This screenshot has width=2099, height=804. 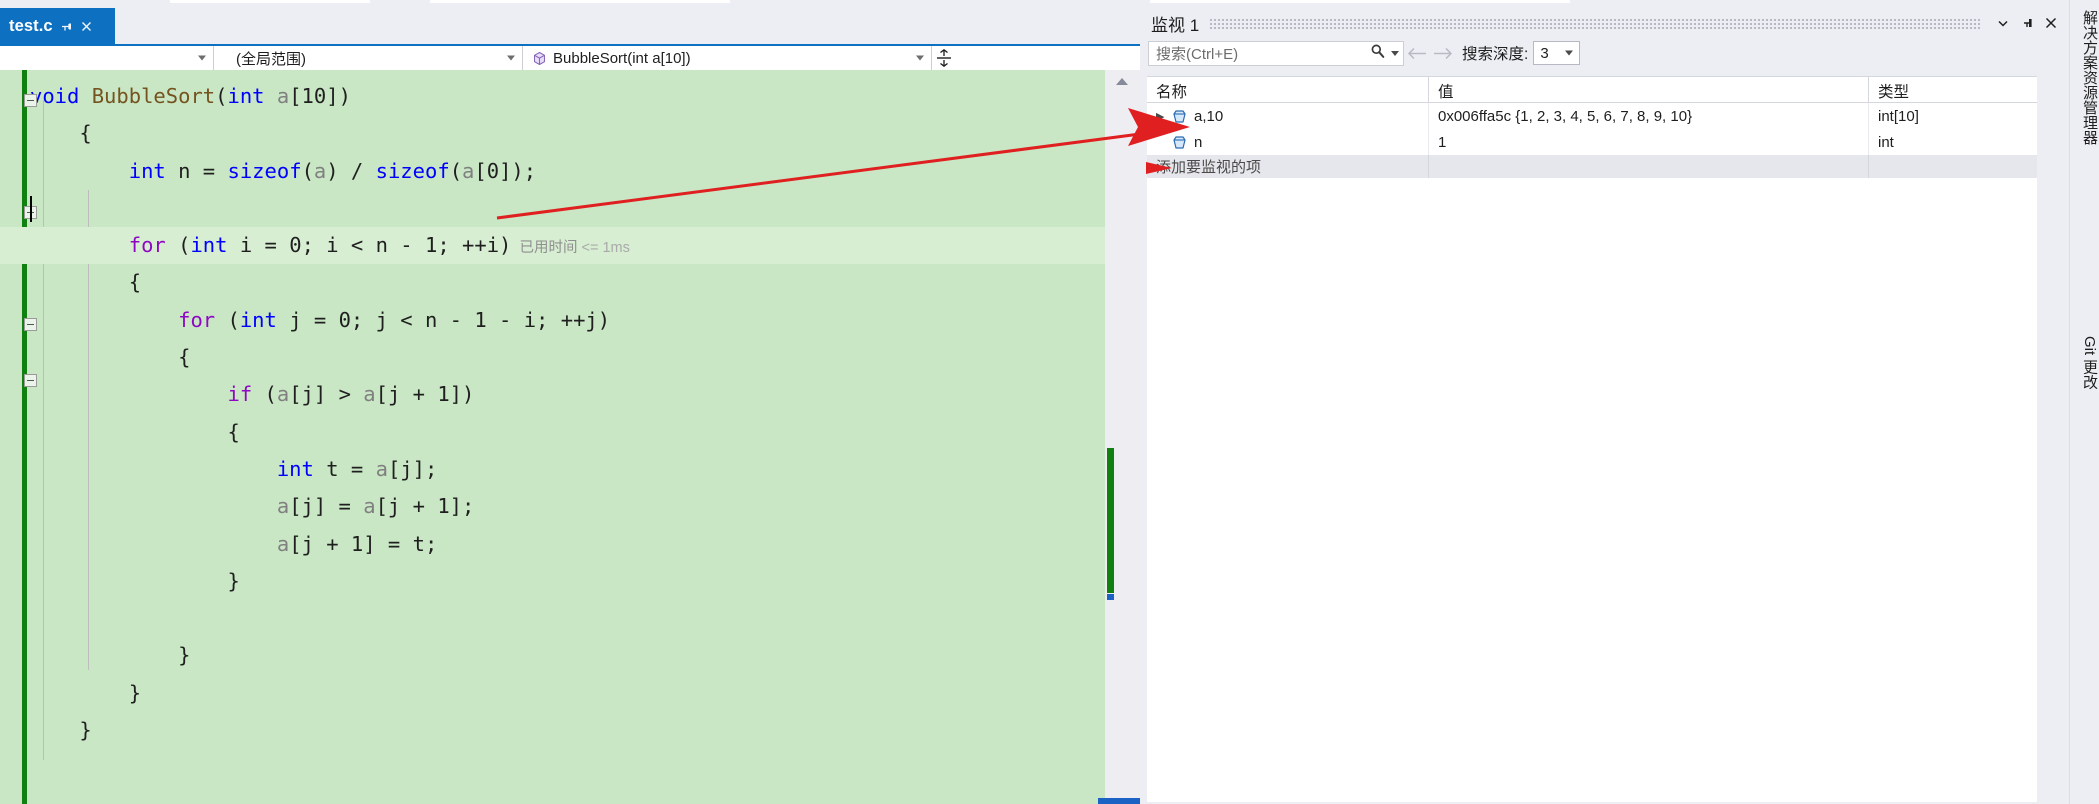 I want to click on watch-variable-icon, so click(x=1183, y=142).